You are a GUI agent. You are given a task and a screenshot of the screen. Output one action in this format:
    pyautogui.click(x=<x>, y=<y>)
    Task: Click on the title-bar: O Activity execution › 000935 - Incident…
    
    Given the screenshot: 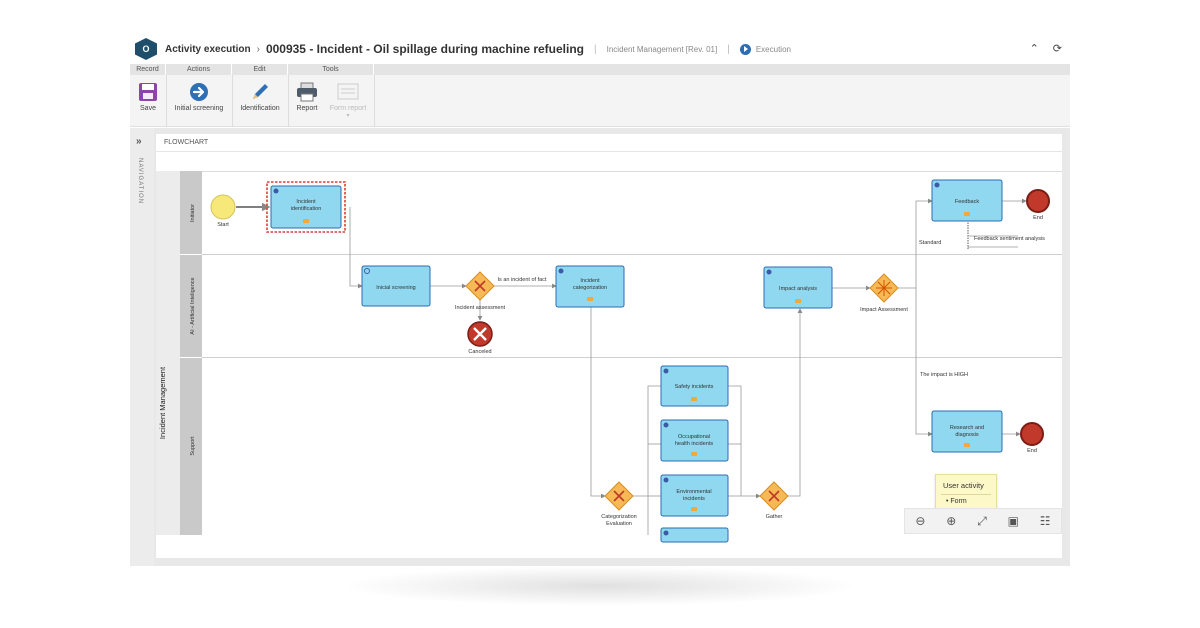 What is the action you would take?
    pyautogui.click(x=600, y=49)
    